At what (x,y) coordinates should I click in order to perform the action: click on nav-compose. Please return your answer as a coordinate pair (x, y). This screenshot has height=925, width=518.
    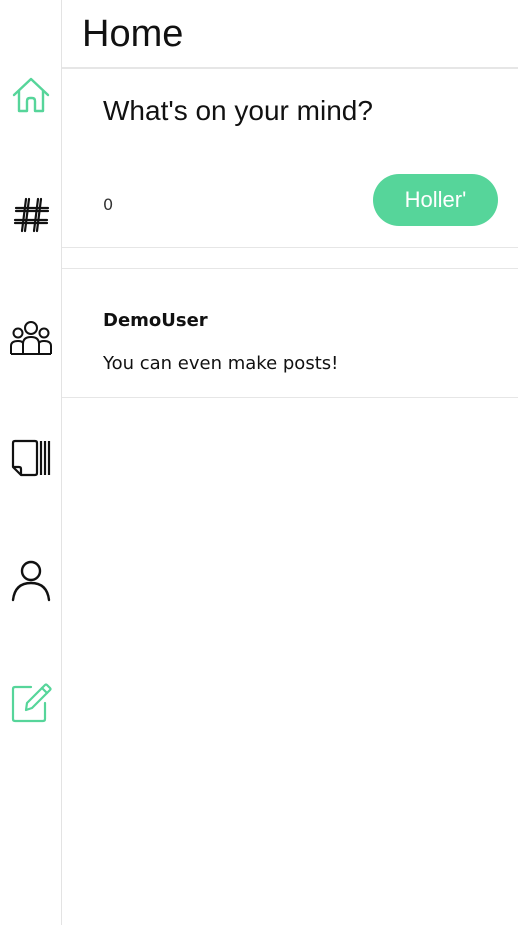
    Looking at the image, I should click on (31, 703).